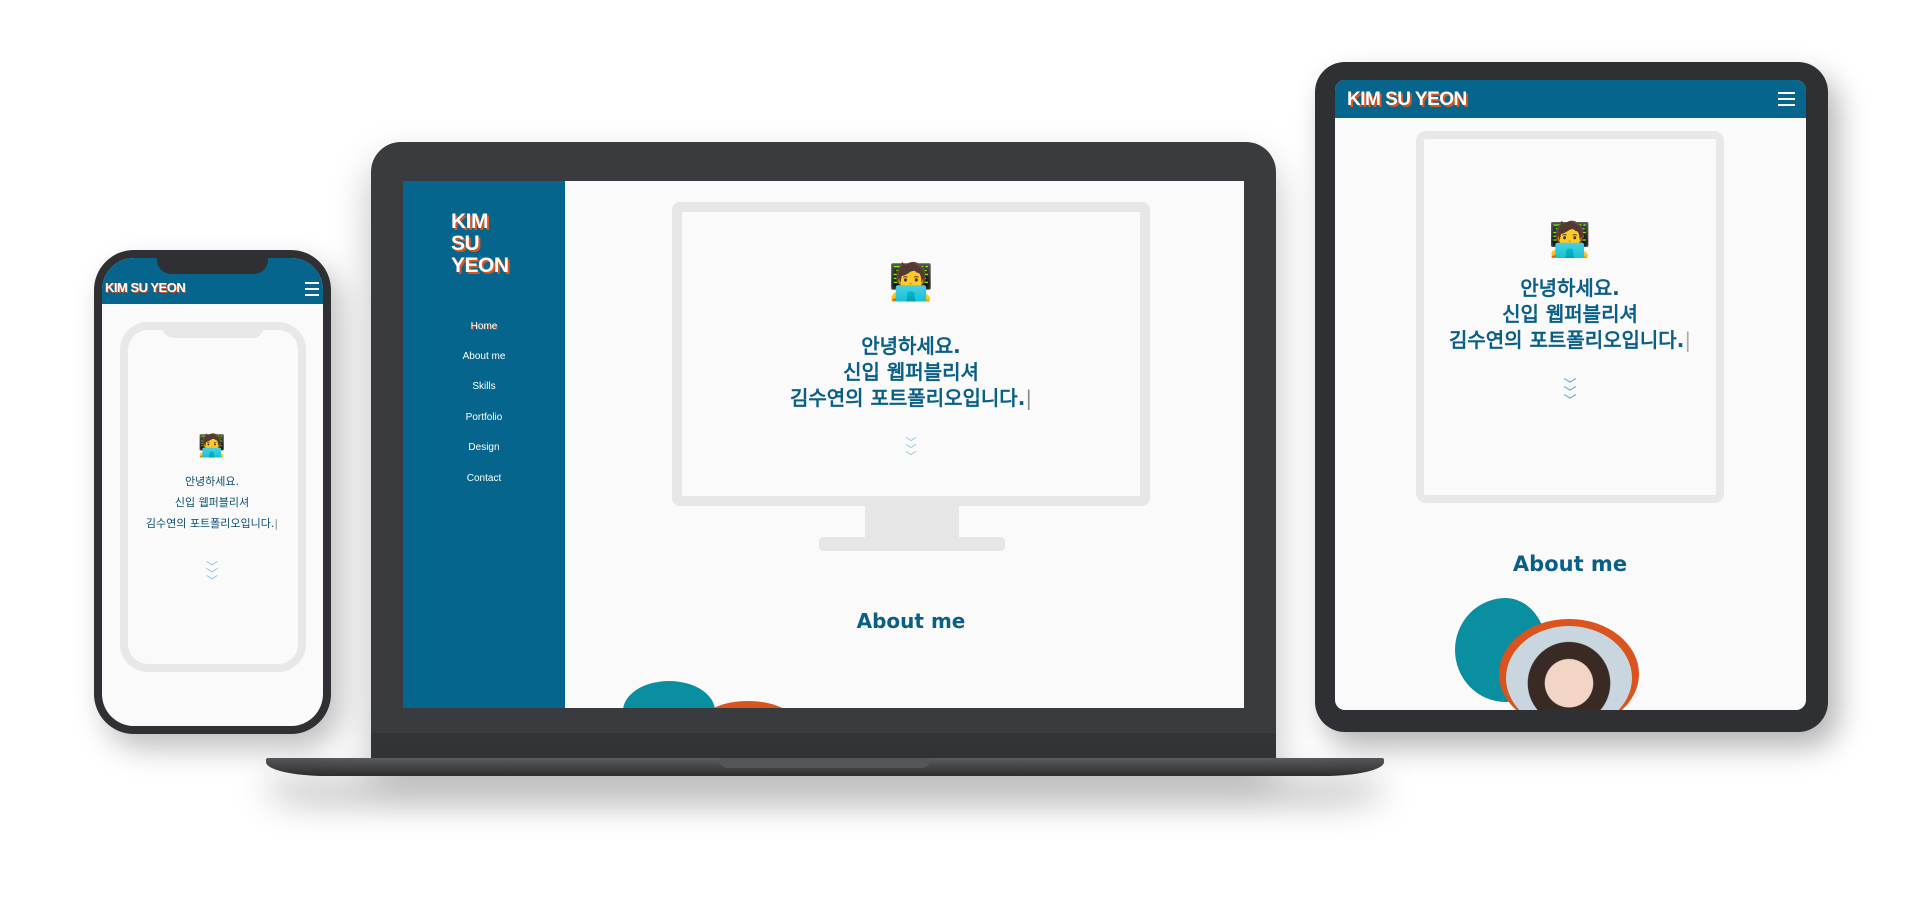  What do you see at coordinates (824, 763) in the screenshot?
I see `laptop-trackpad-notch` at bounding box center [824, 763].